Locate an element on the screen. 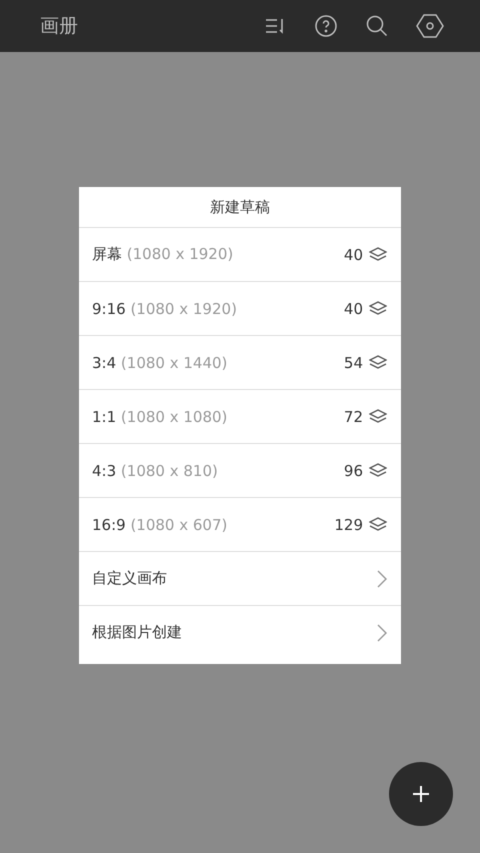 The width and height of the screenshot is (480, 853). layer-count: 54 is located at coordinates (353, 363).